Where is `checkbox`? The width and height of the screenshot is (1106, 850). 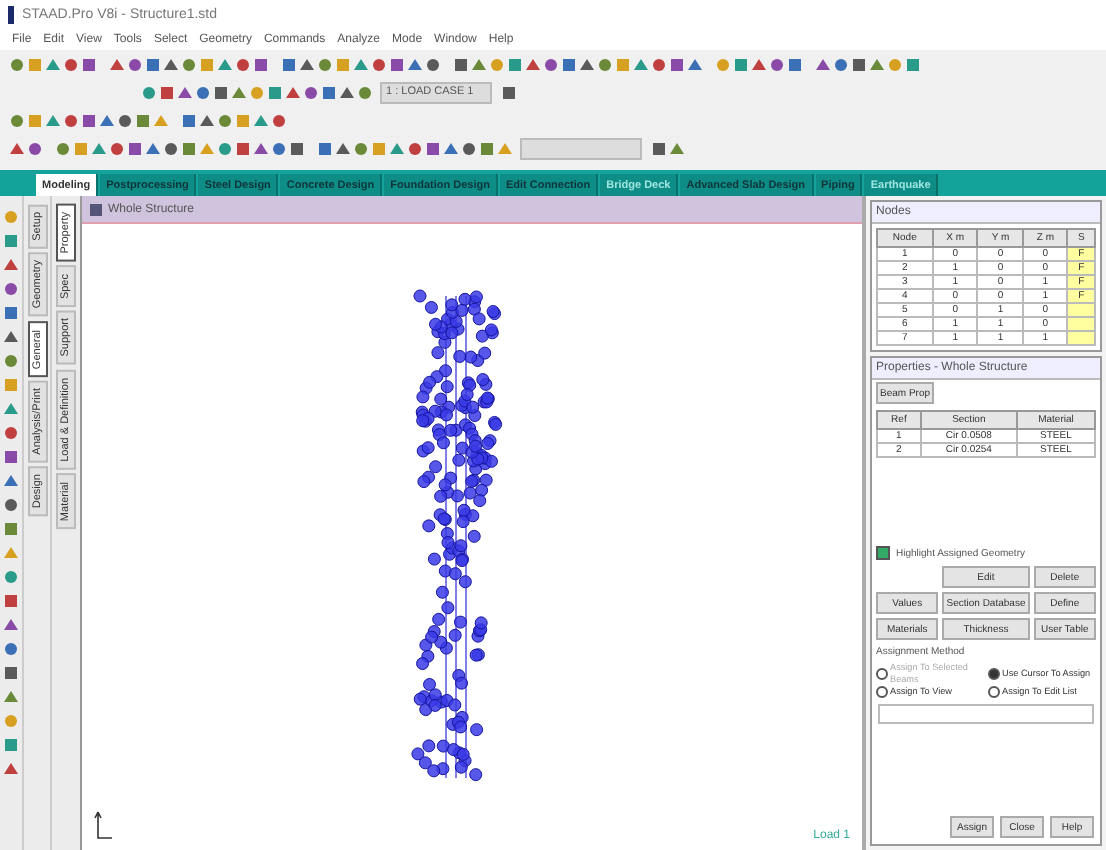 checkbox is located at coordinates (883, 553).